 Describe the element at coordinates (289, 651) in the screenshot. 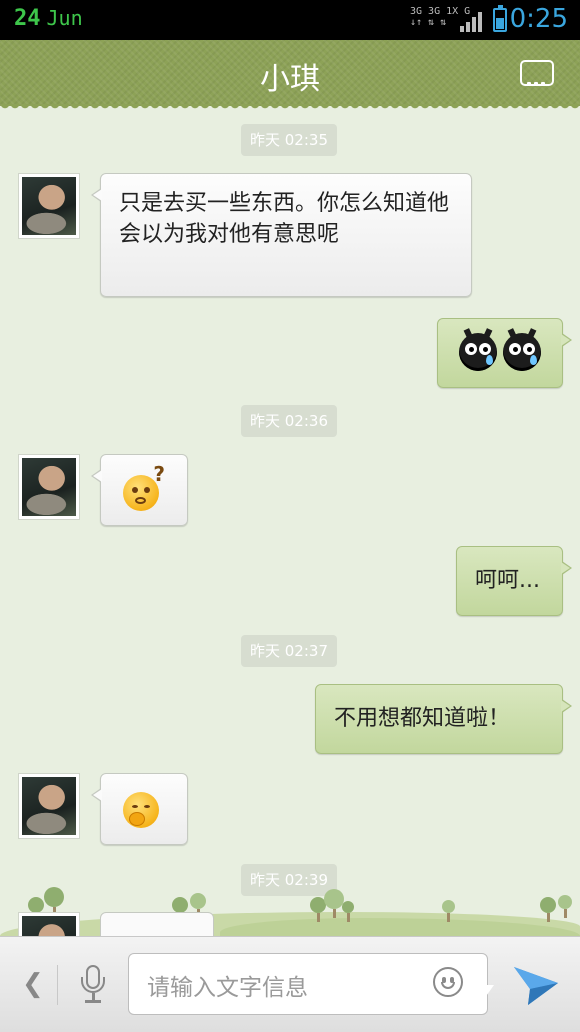

I see `timestamp: 昨天 02:37` at that location.